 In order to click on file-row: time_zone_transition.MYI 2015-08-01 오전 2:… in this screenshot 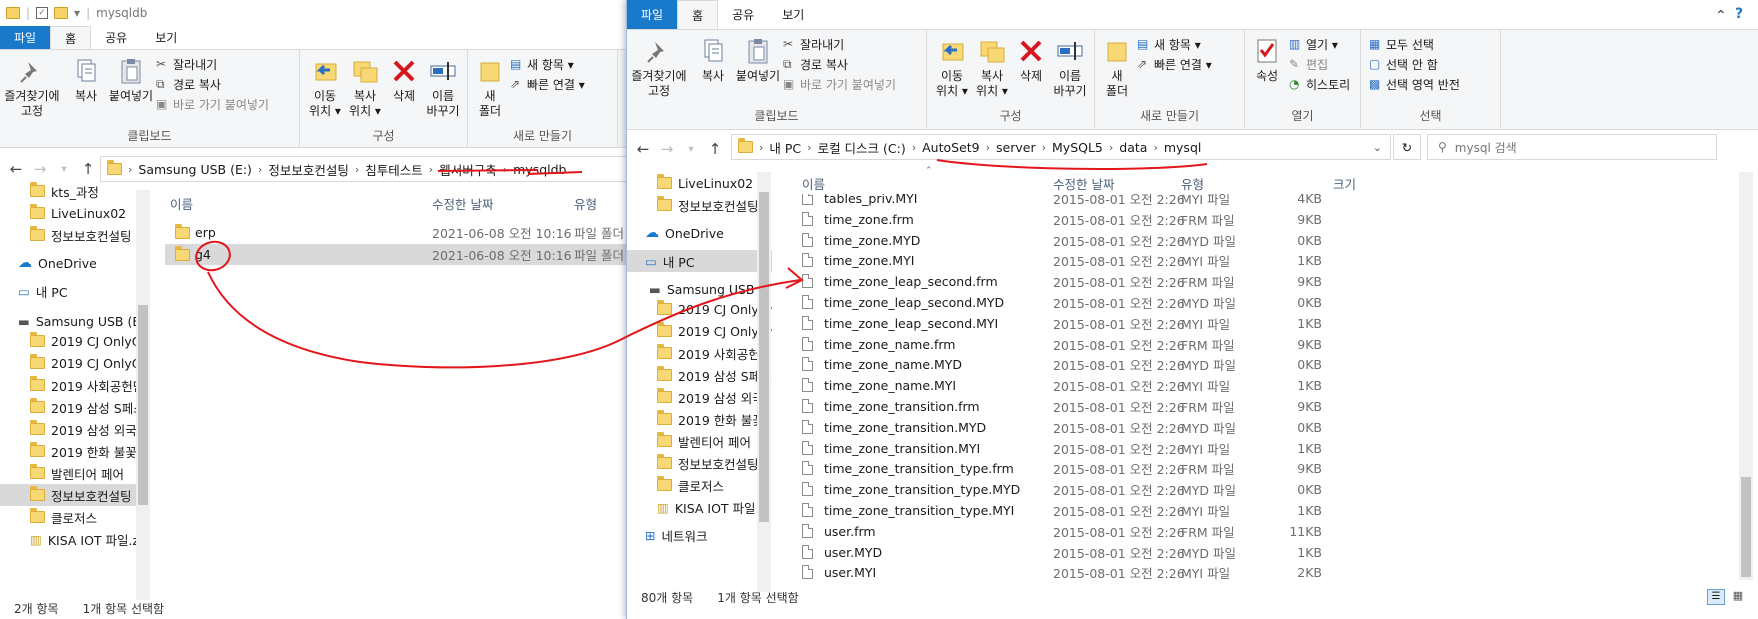, I will do `click(1267, 448)`.